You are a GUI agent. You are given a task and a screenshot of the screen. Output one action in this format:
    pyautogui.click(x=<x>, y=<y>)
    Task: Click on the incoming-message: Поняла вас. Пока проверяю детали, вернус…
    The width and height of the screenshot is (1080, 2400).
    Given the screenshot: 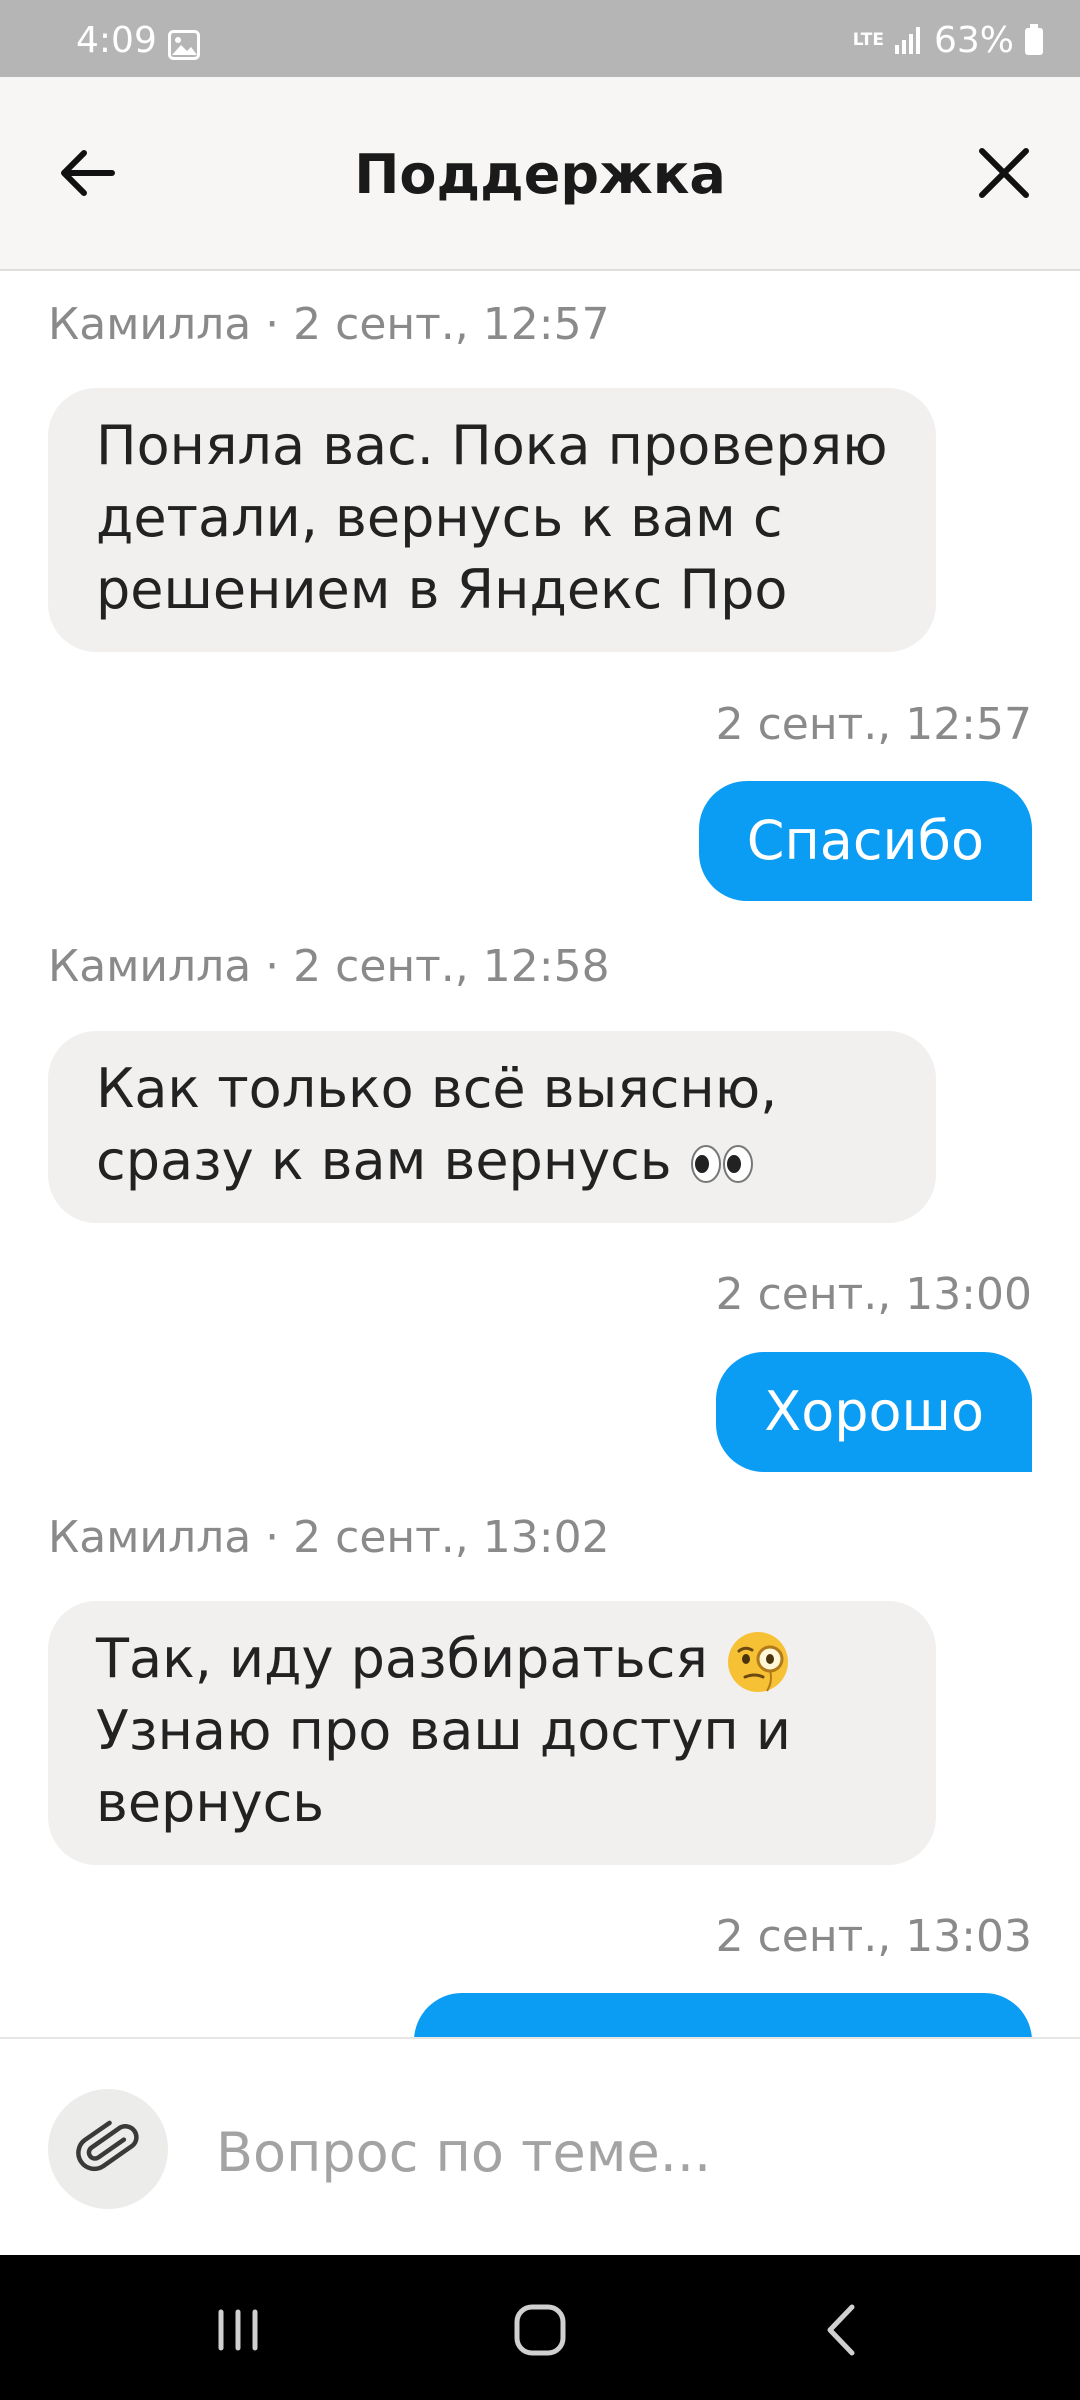 What is the action you would take?
    pyautogui.click(x=492, y=520)
    